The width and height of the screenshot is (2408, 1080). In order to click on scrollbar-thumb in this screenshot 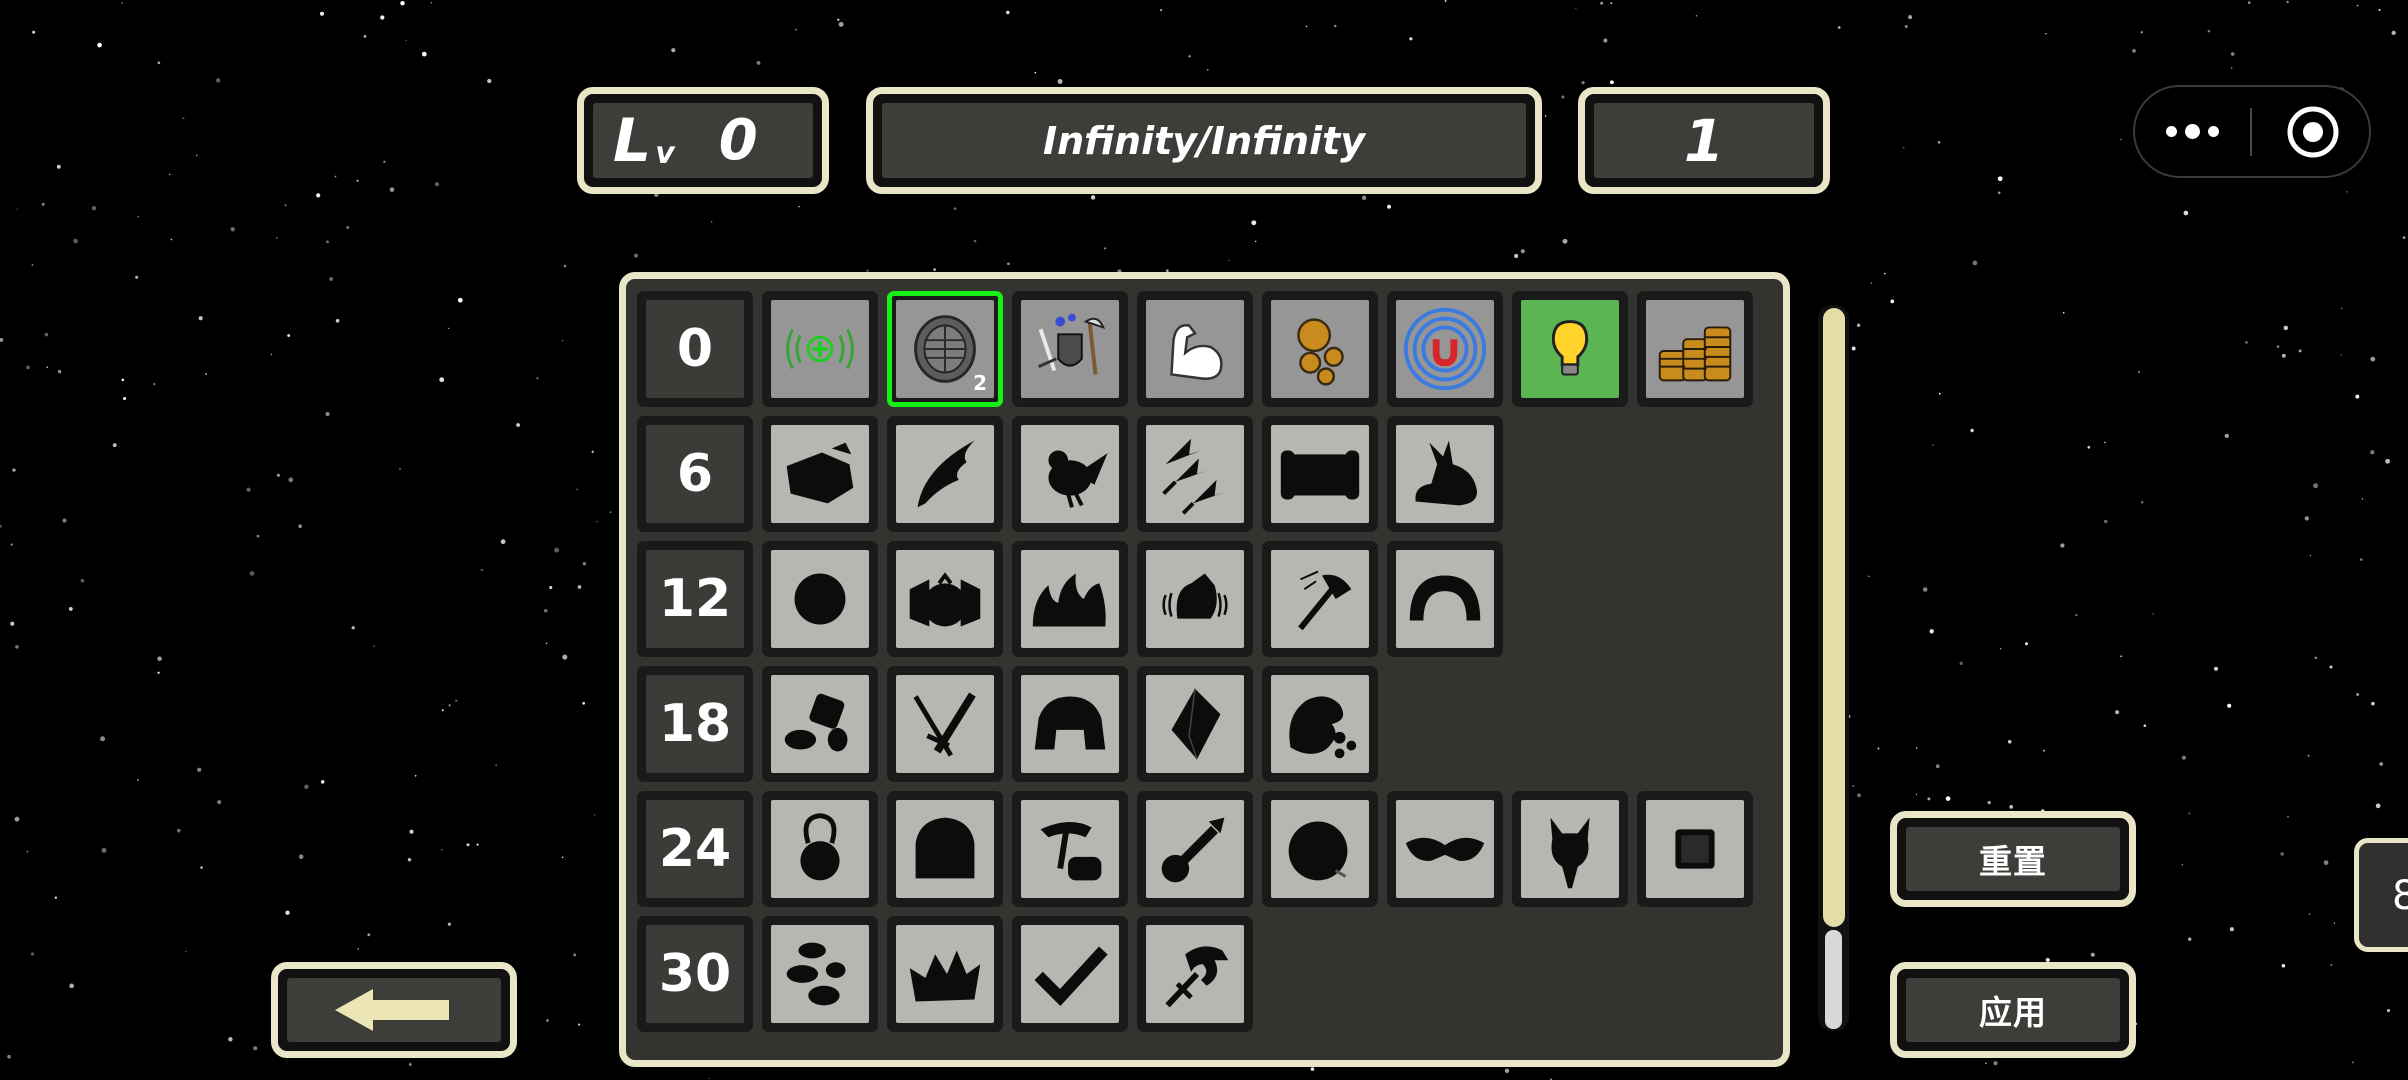, I will do `click(1834, 617)`.